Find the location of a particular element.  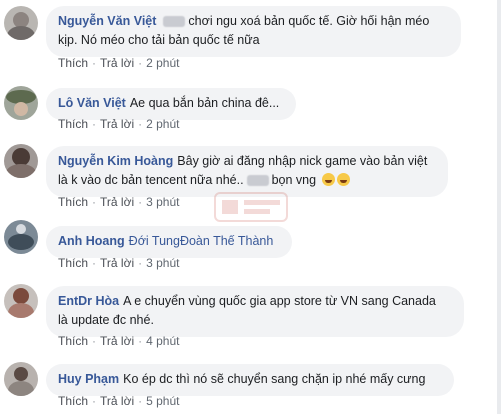

commenter-name: Huy Phạm is located at coordinates (88, 379).